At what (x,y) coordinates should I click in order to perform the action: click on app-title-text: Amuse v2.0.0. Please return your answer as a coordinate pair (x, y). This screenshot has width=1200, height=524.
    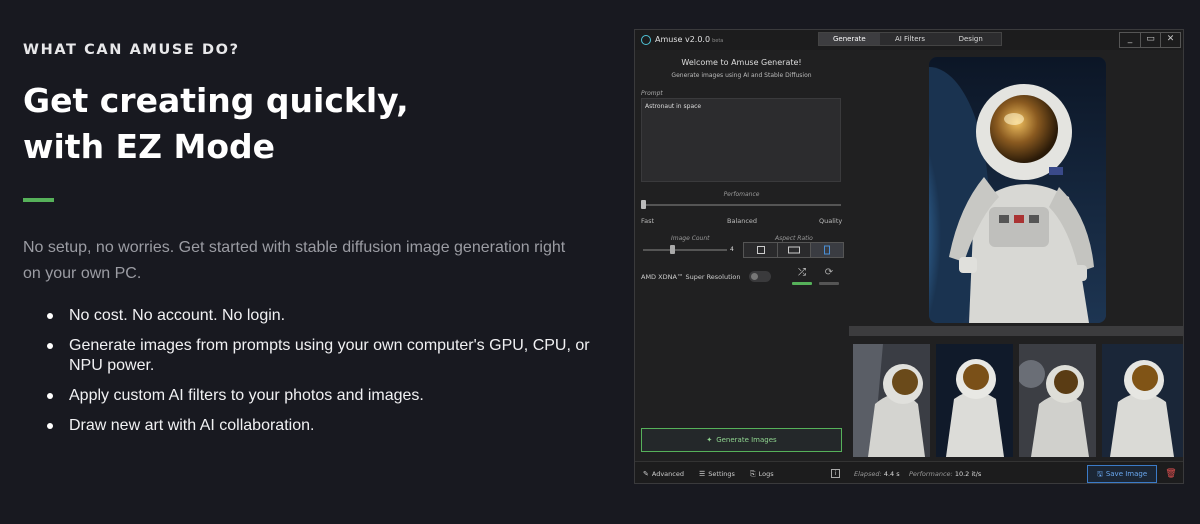
    Looking at the image, I should click on (683, 39).